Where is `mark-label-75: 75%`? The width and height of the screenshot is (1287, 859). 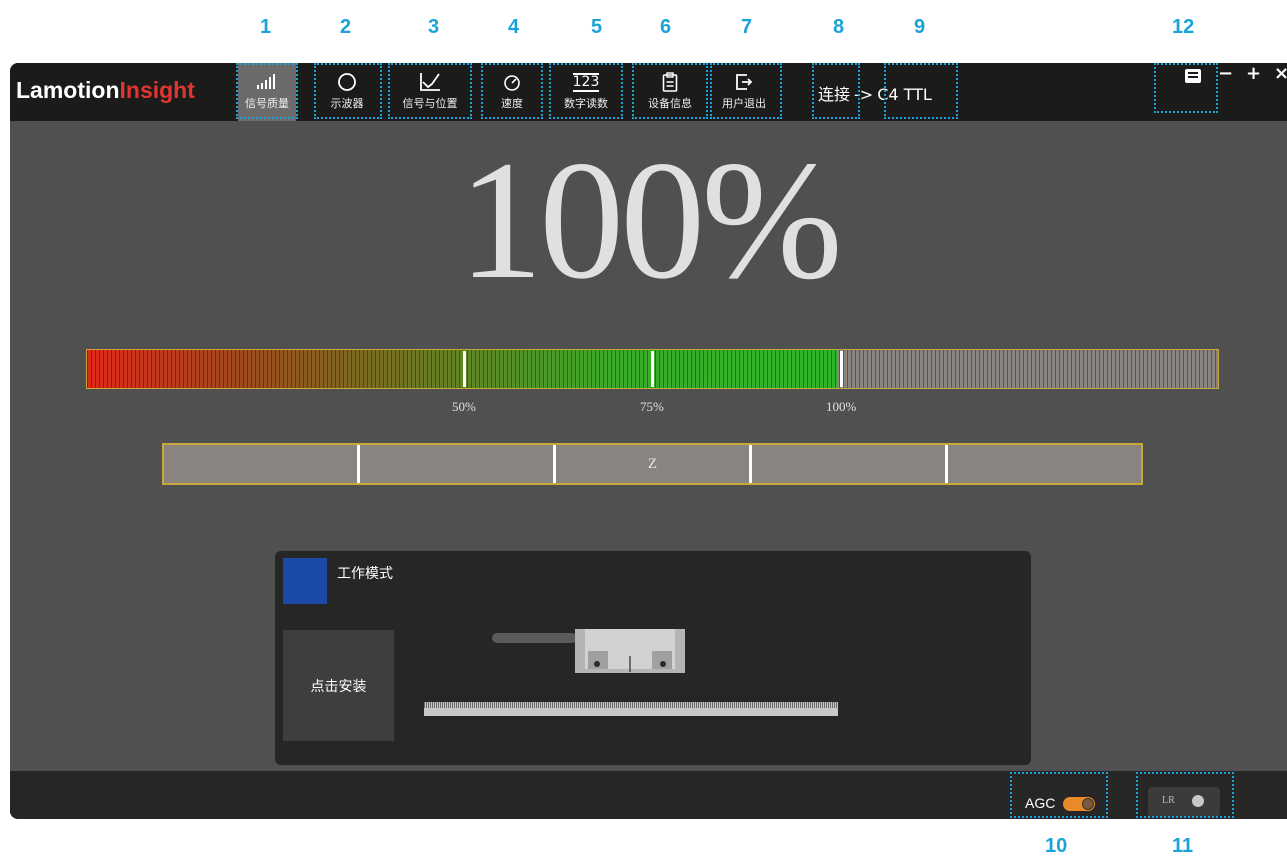
mark-label-75: 75% is located at coordinates (652, 406).